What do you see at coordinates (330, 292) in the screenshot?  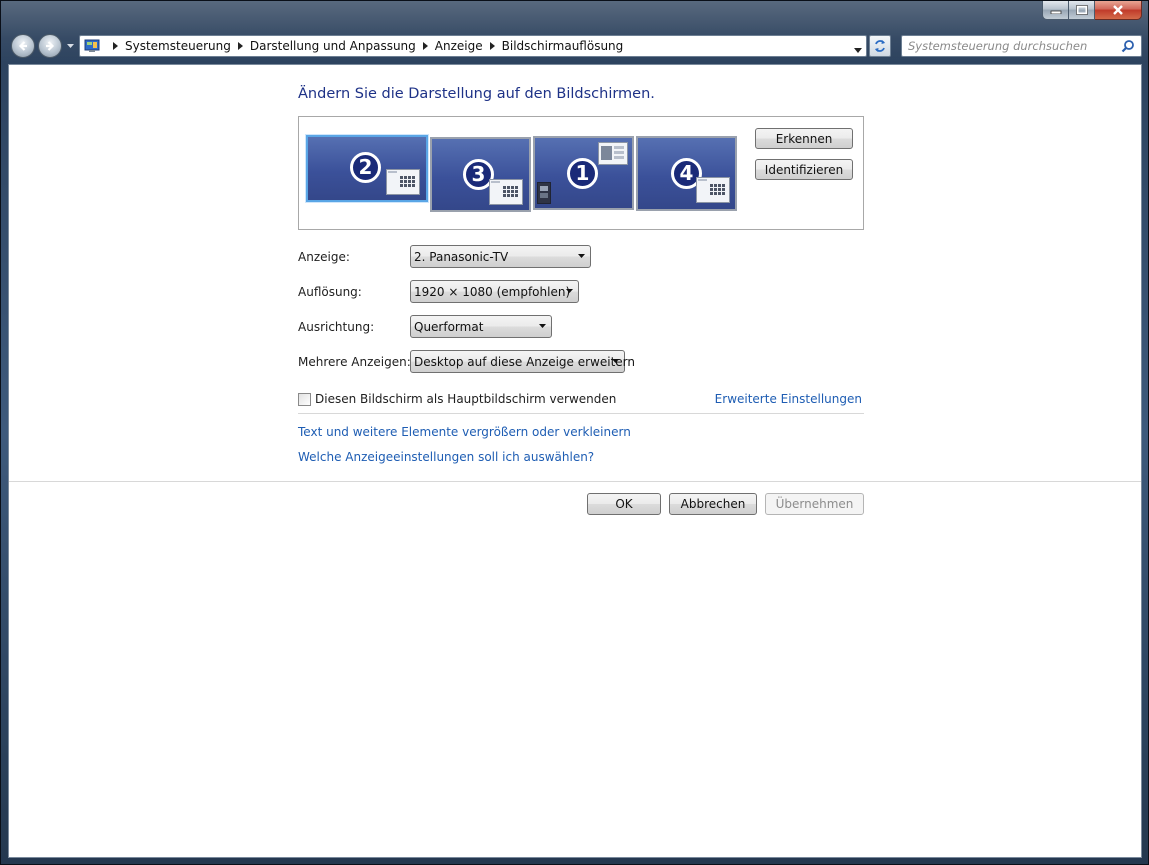 I see `resolution-label: Auflösung:` at bounding box center [330, 292].